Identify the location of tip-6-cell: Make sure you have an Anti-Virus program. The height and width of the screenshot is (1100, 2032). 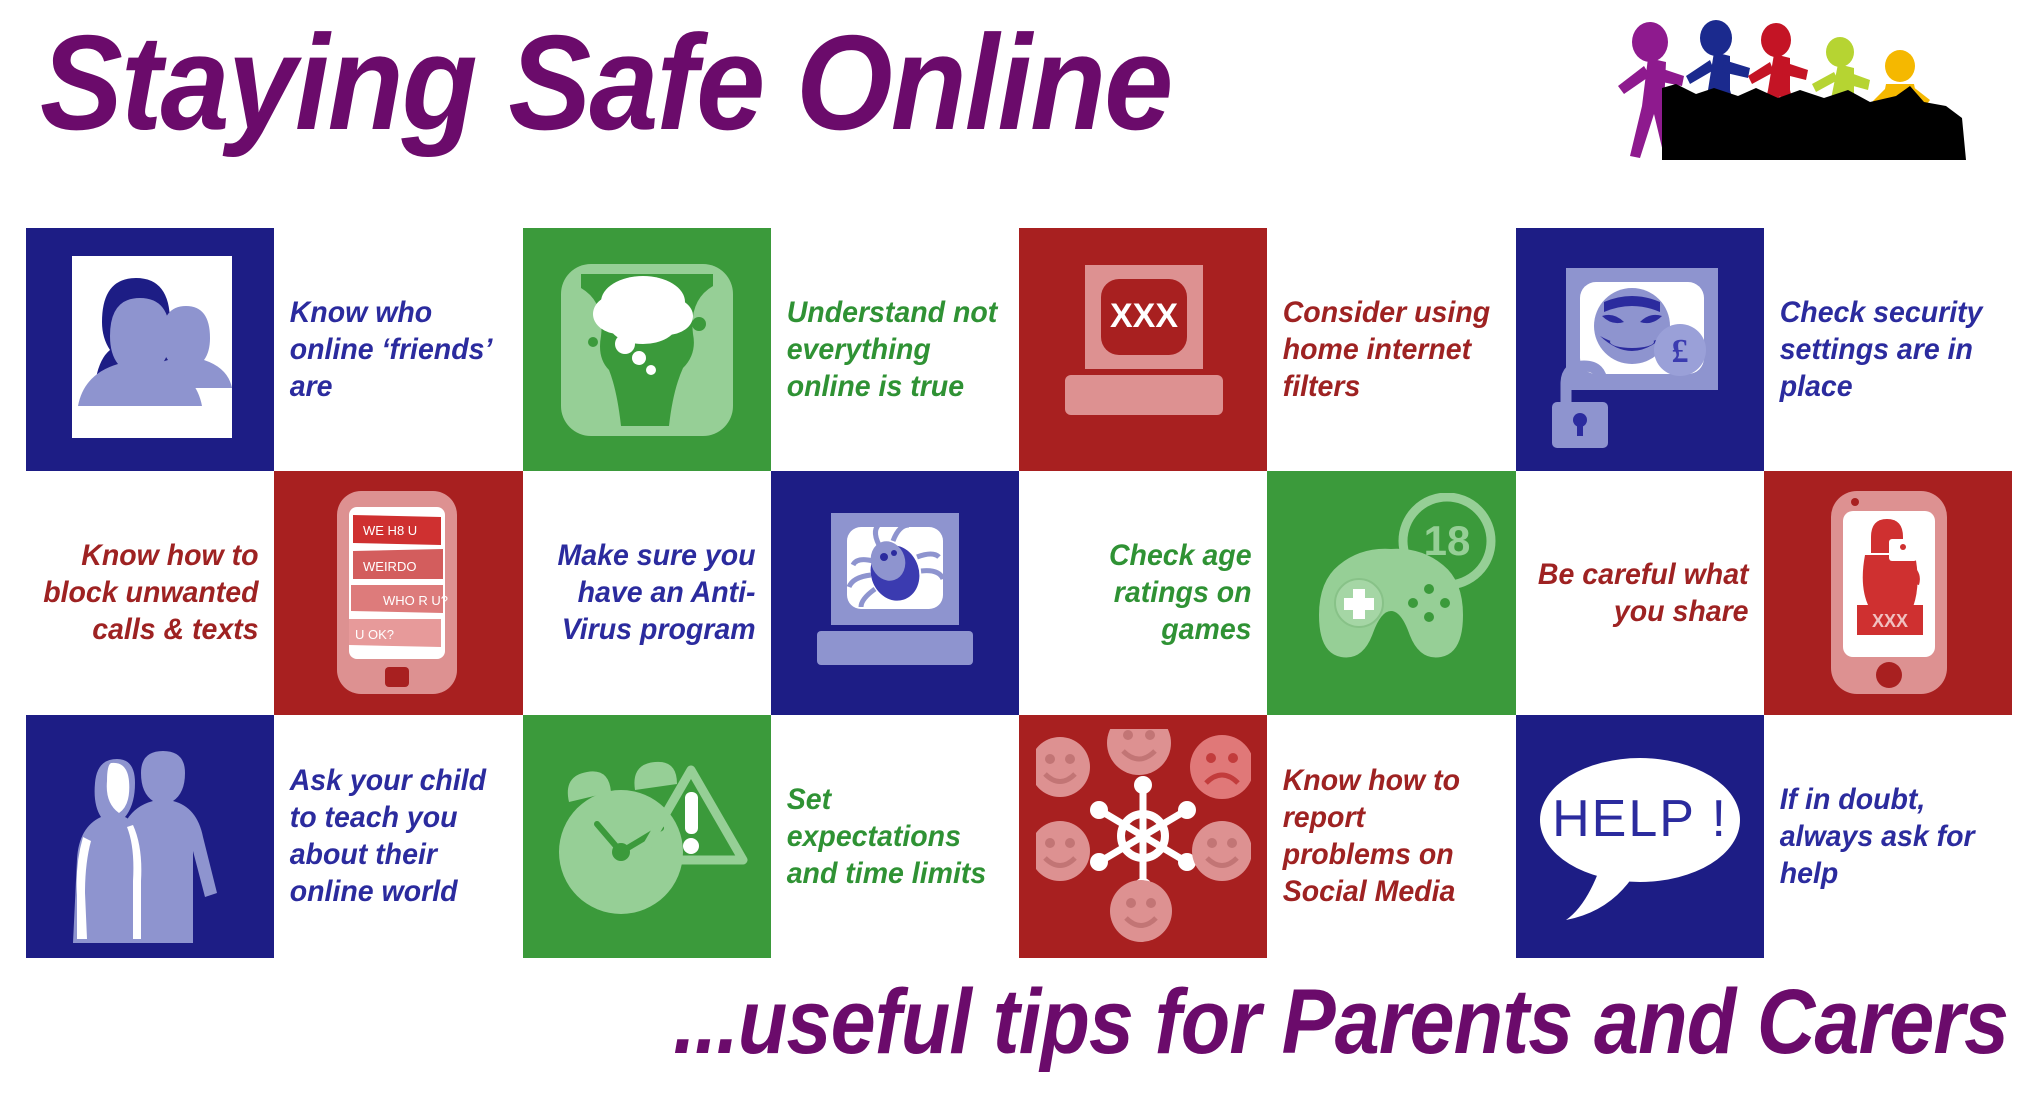
(647, 592).